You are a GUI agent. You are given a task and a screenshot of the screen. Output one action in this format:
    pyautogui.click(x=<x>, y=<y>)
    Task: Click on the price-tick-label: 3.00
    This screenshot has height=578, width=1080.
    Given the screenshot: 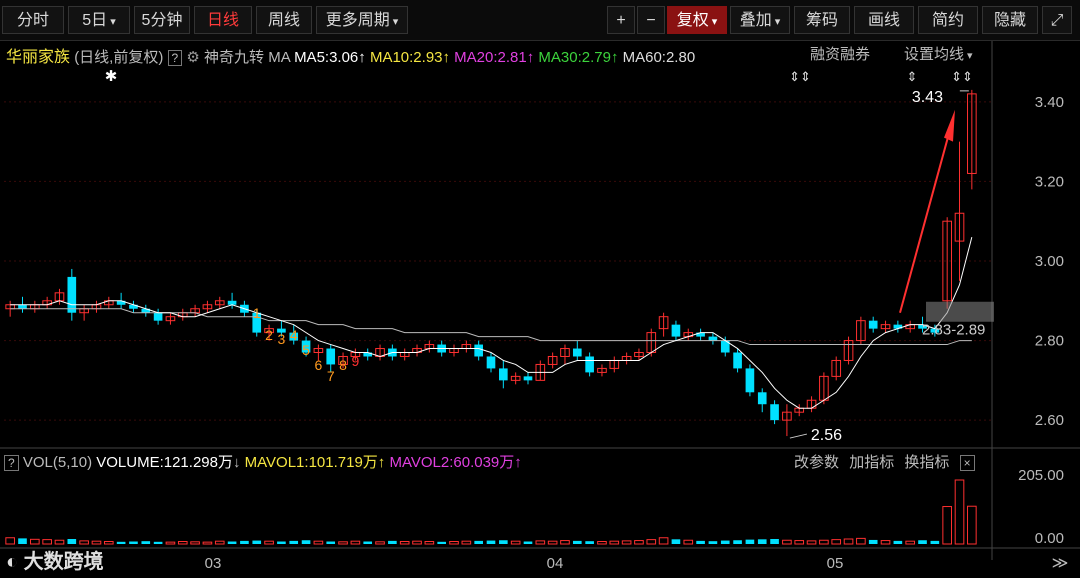 What is the action you would take?
    pyautogui.click(x=1049, y=261)
    